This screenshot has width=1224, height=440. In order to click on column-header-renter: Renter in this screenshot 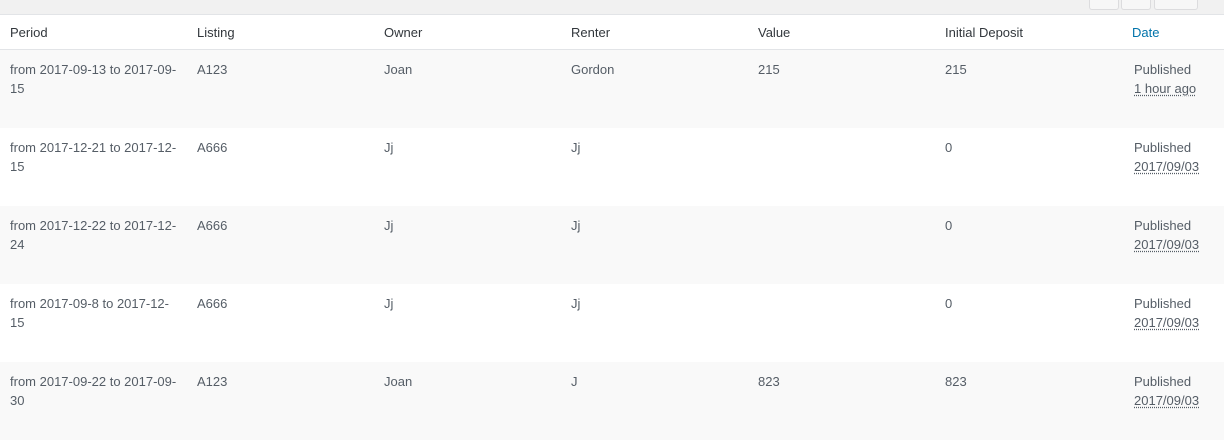, I will do `click(654, 32)`.